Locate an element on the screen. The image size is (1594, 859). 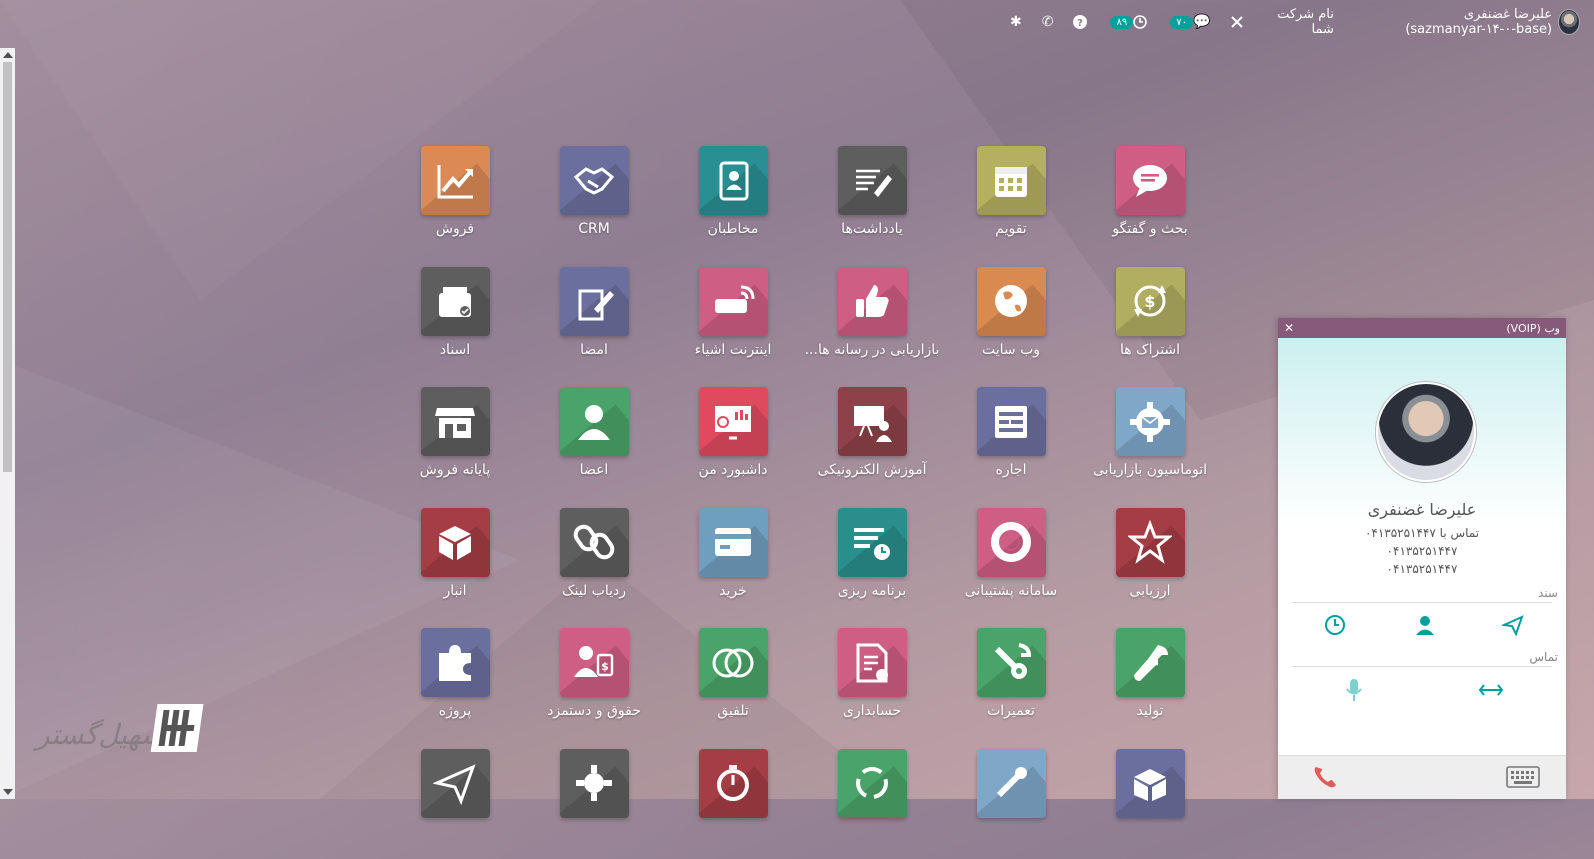
phone-icon: ✆ is located at coordinates (1047, 22).